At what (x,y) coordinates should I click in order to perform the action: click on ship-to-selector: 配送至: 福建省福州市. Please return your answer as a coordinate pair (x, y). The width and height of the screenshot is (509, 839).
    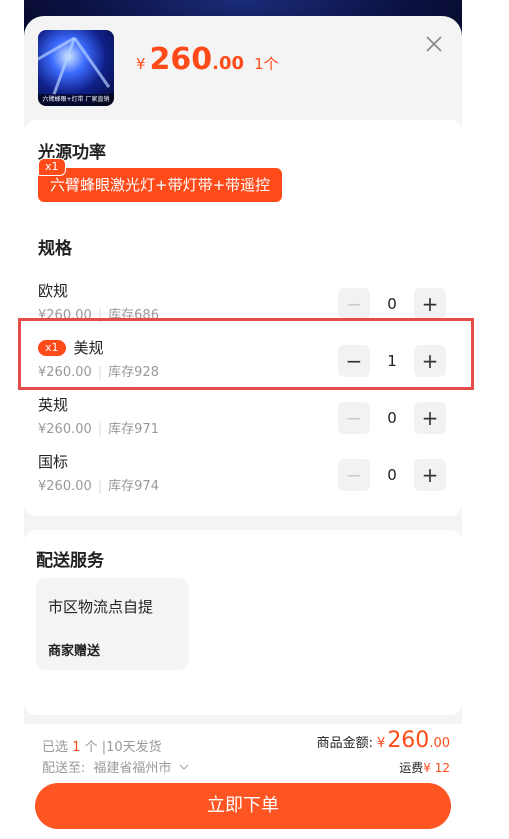
    Looking at the image, I should click on (115, 766).